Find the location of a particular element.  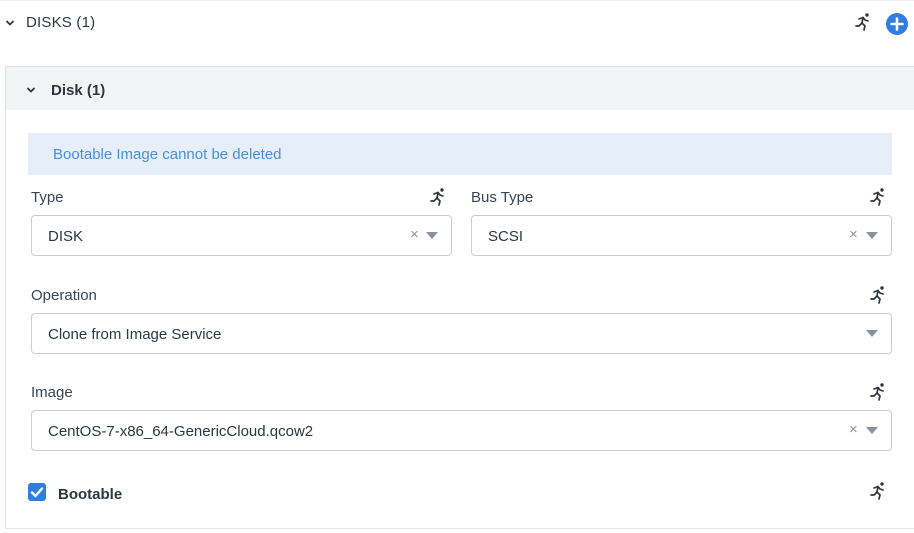

add-disk-button is located at coordinates (897, 24).